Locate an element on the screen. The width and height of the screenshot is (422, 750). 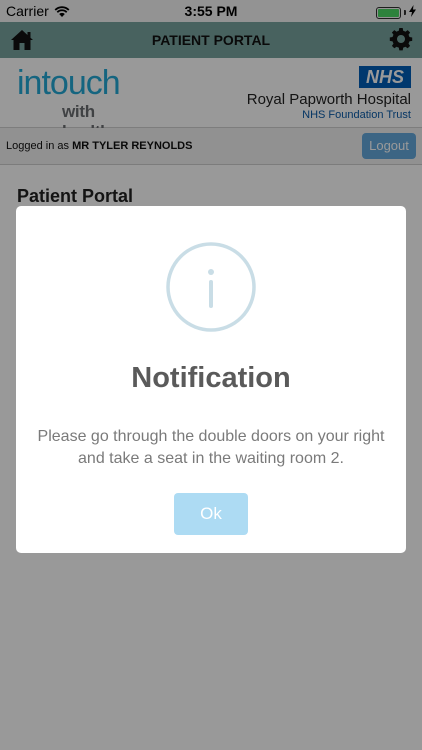
info-icon is located at coordinates (211, 287).